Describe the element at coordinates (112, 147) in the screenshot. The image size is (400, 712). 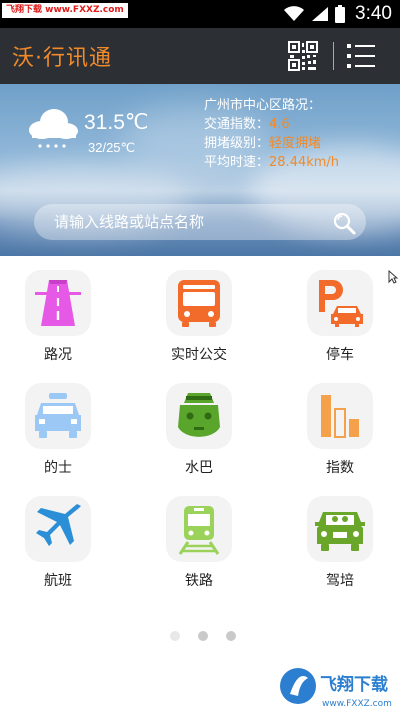
I see `temperature-range: 32/25℃` at that location.